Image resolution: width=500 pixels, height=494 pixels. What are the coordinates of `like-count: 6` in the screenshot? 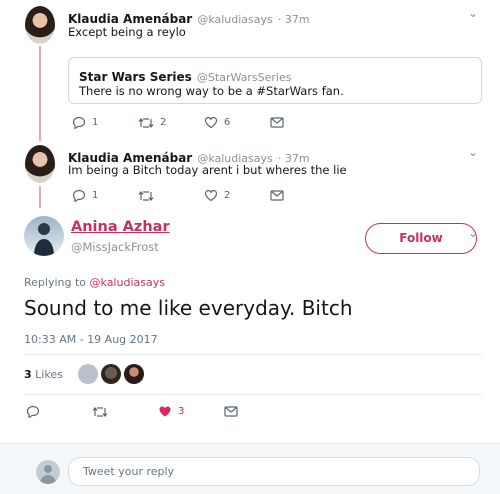 It's located at (227, 122).